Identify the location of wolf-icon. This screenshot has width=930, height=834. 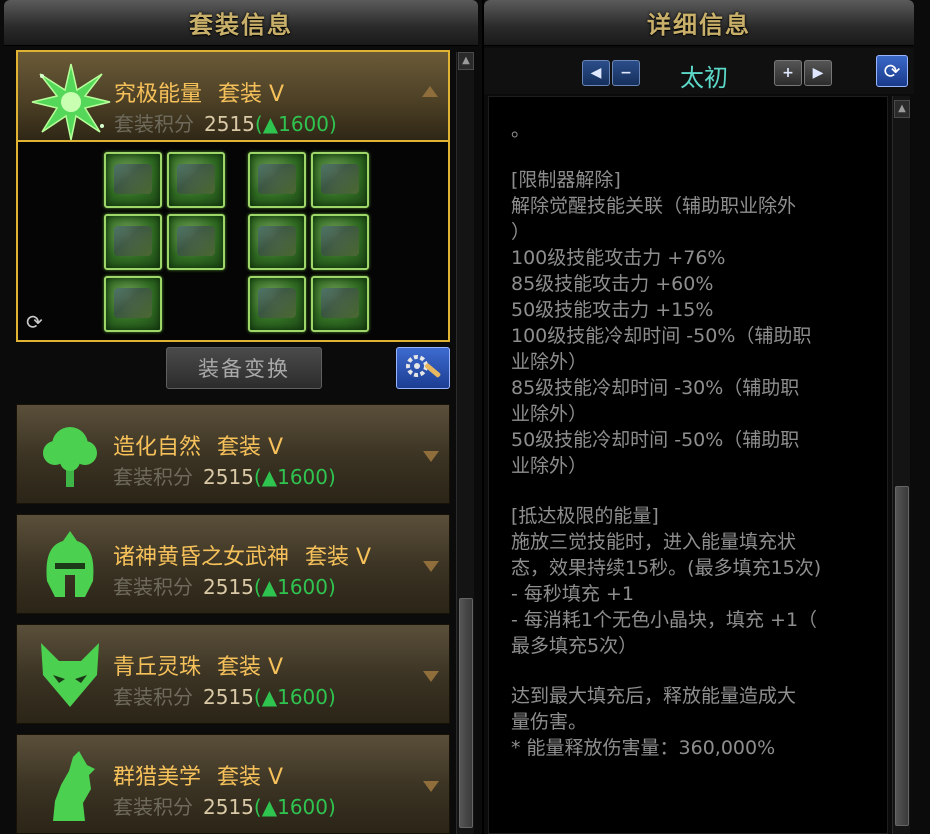
(74, 786).